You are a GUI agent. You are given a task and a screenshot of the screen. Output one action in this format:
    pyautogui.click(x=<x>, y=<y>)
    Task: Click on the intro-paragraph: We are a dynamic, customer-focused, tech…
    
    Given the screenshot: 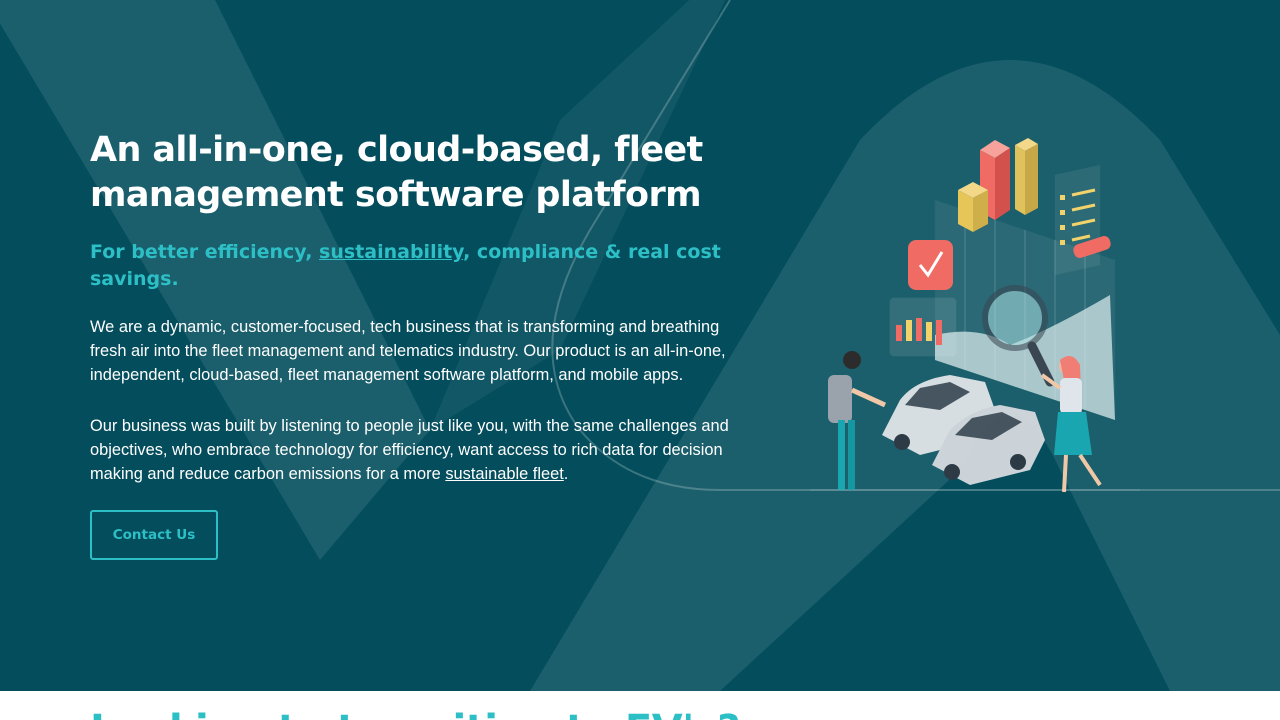 What is the action you would take?
    pyautogui.click(x=408, y=351)
    